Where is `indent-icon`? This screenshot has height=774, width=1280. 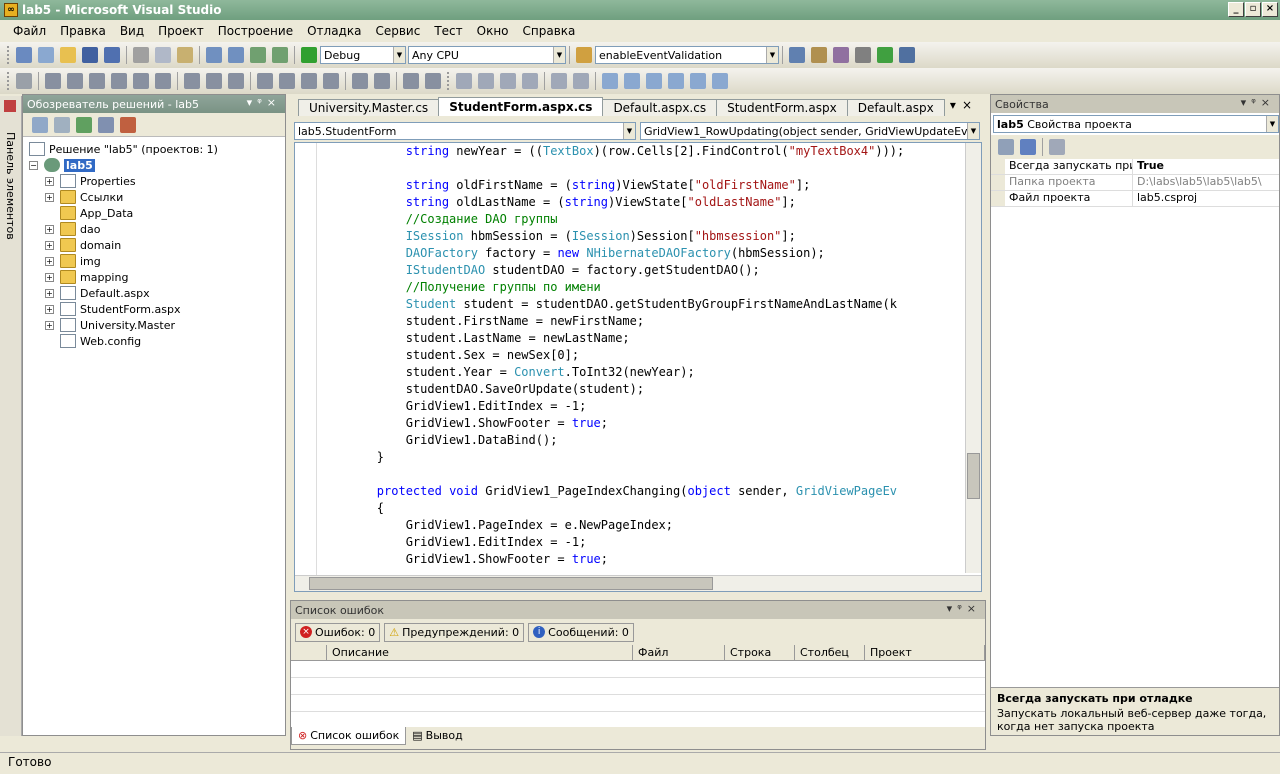
indent-icon is located at coordinates (530, 81).